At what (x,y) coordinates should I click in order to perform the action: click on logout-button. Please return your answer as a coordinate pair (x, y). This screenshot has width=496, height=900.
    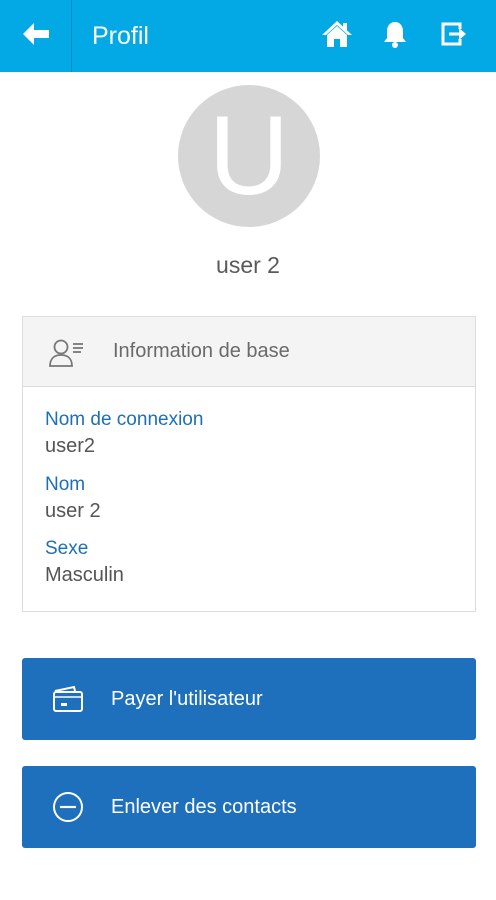
    Looking at the image, I should click on (453, 36).